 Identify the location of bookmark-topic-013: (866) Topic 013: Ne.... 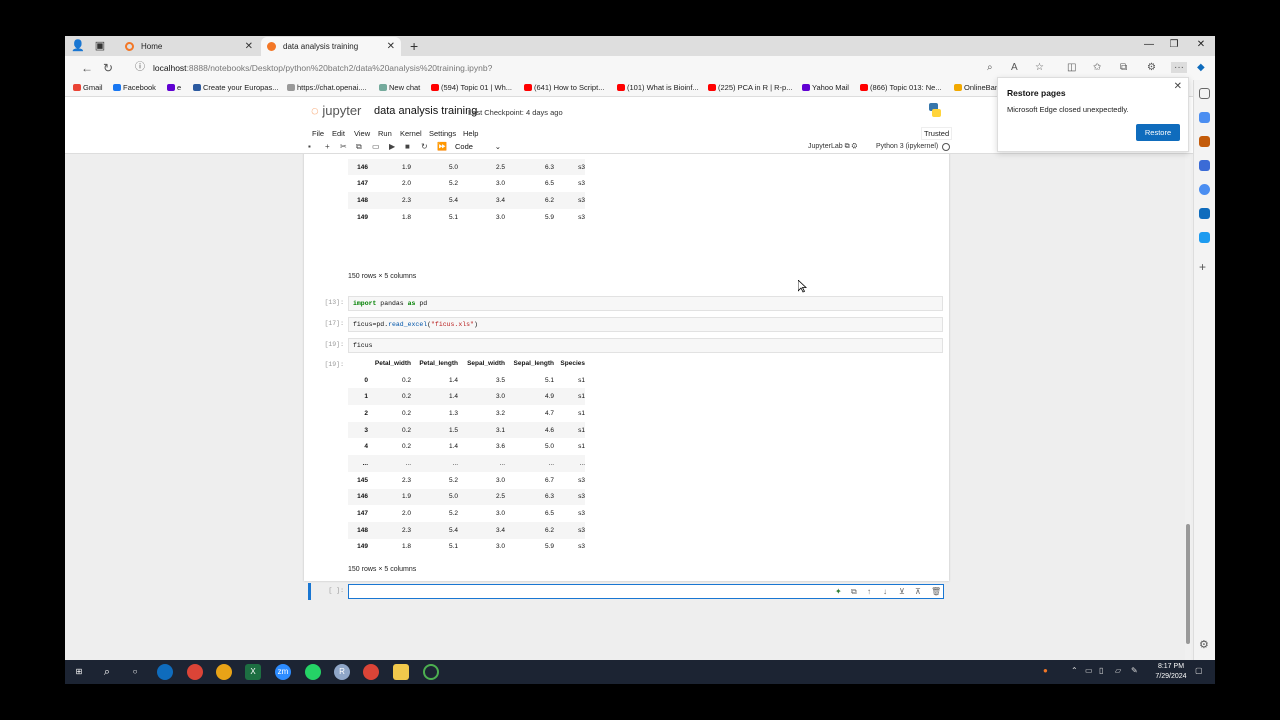
(901, 87).